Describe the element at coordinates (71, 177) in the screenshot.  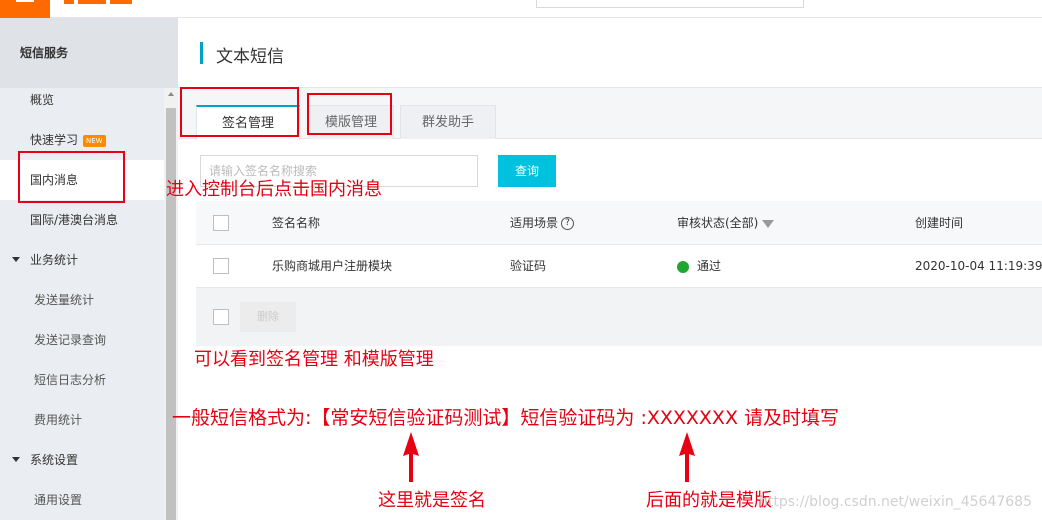
I see `highlight-domestic-messages` at that location.